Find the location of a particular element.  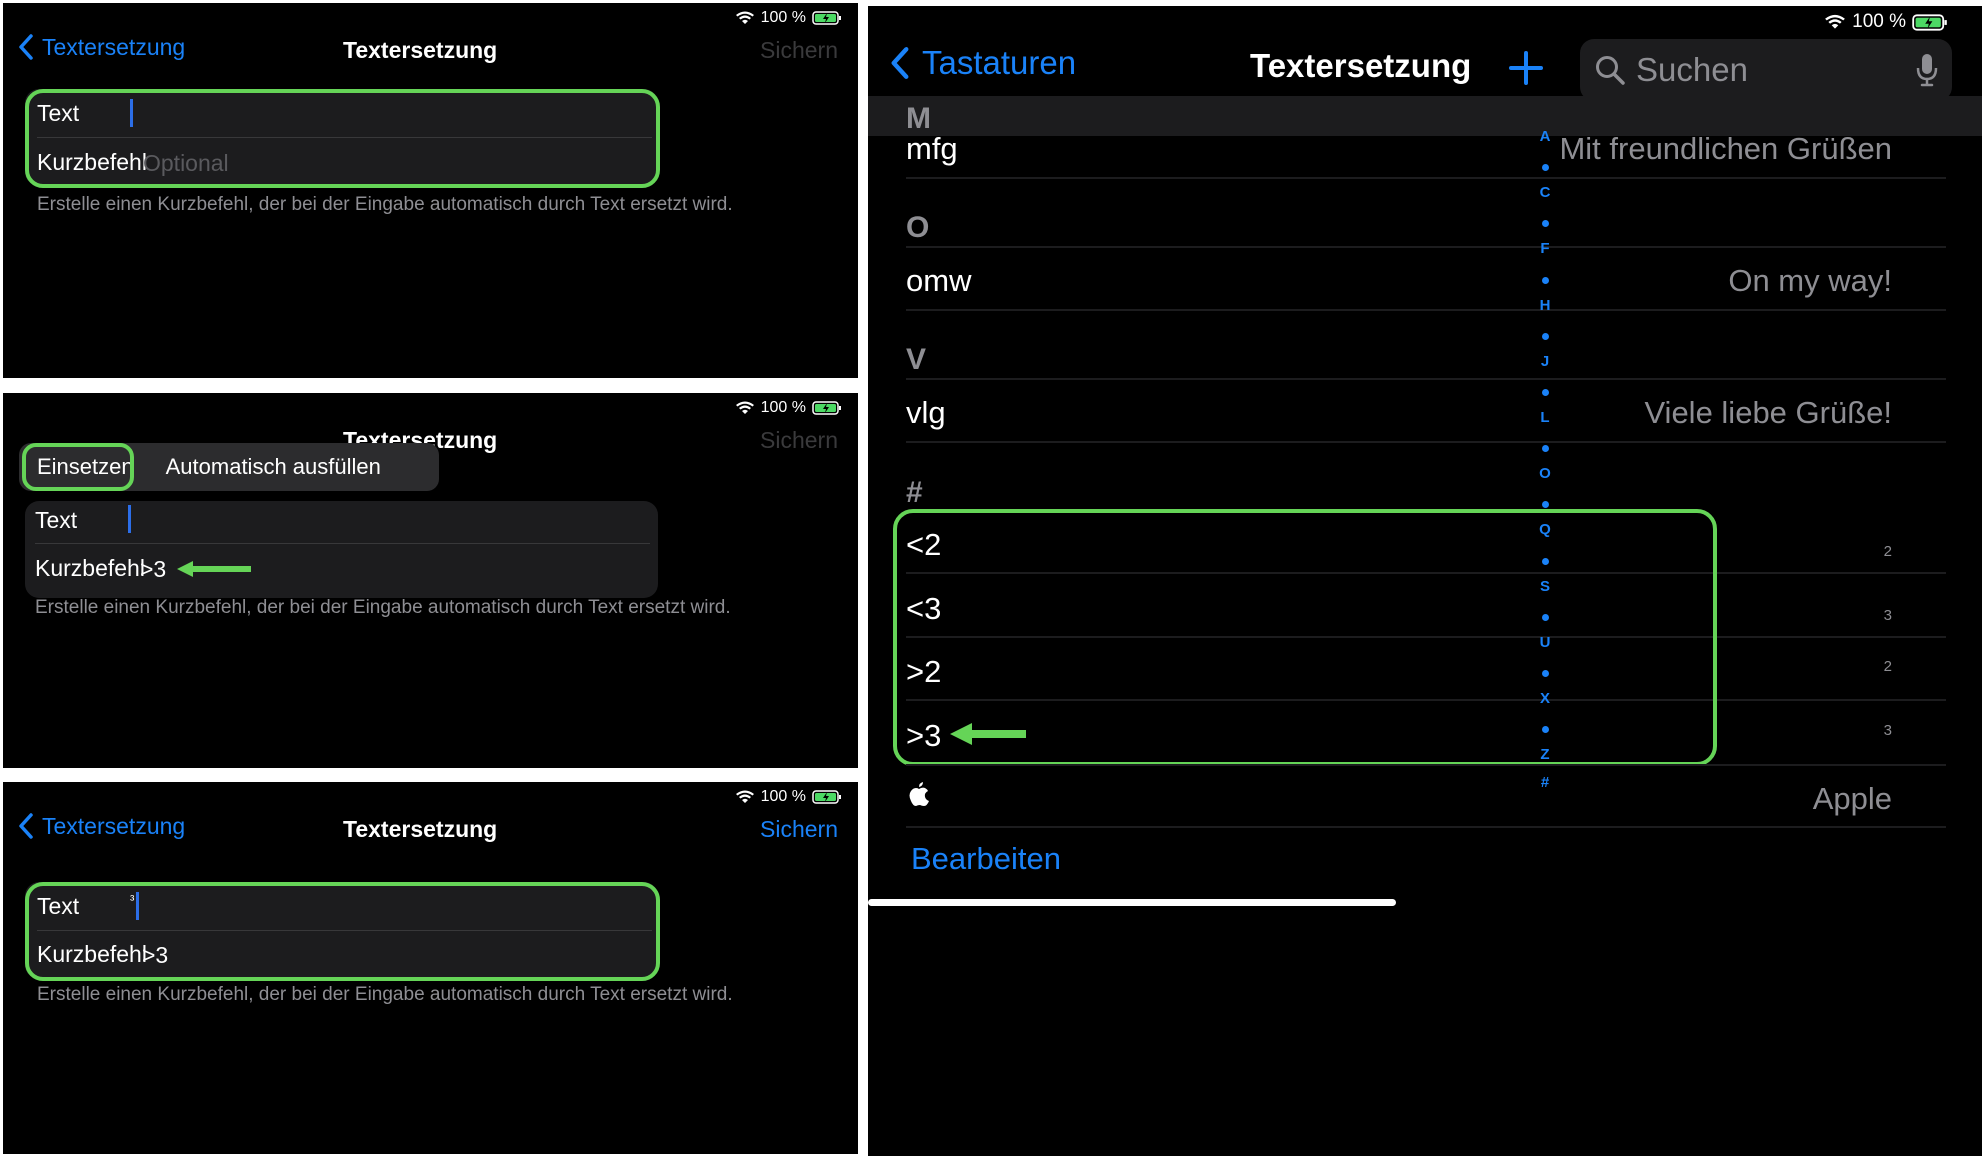

form-group is located at coordinates (341, 549).